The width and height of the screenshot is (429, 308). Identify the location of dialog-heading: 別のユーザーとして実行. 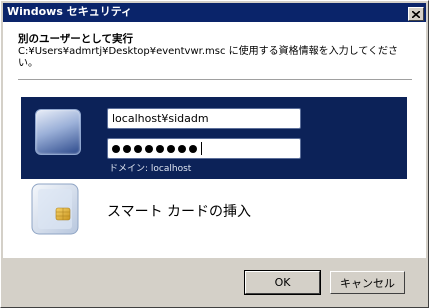
(75, 39).